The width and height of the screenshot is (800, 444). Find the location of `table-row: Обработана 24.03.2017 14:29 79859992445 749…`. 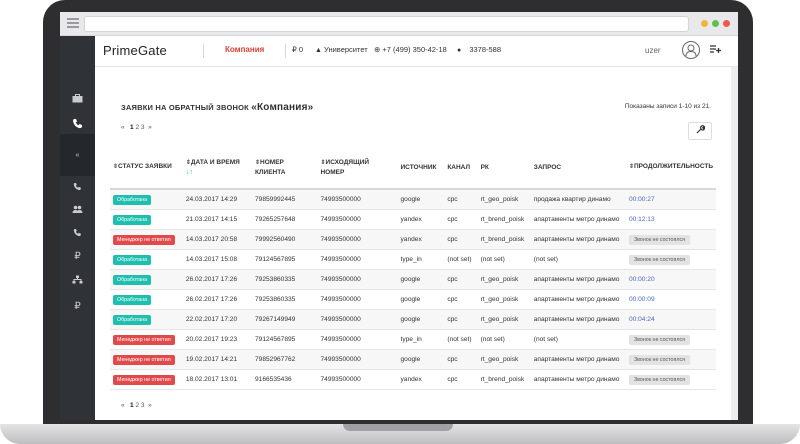

table-row: Обработана 24.03.2017 14:29 79859992445 749… is located at coordinates (413, 199).